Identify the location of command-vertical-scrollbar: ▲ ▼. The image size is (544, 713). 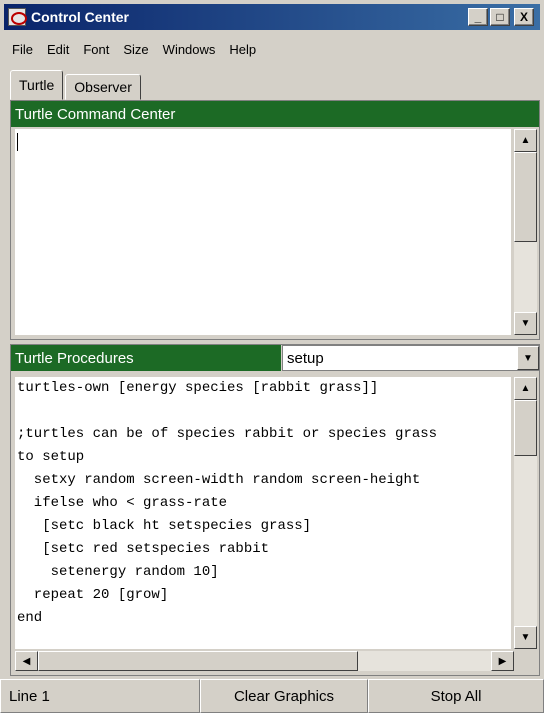
(525, 232).